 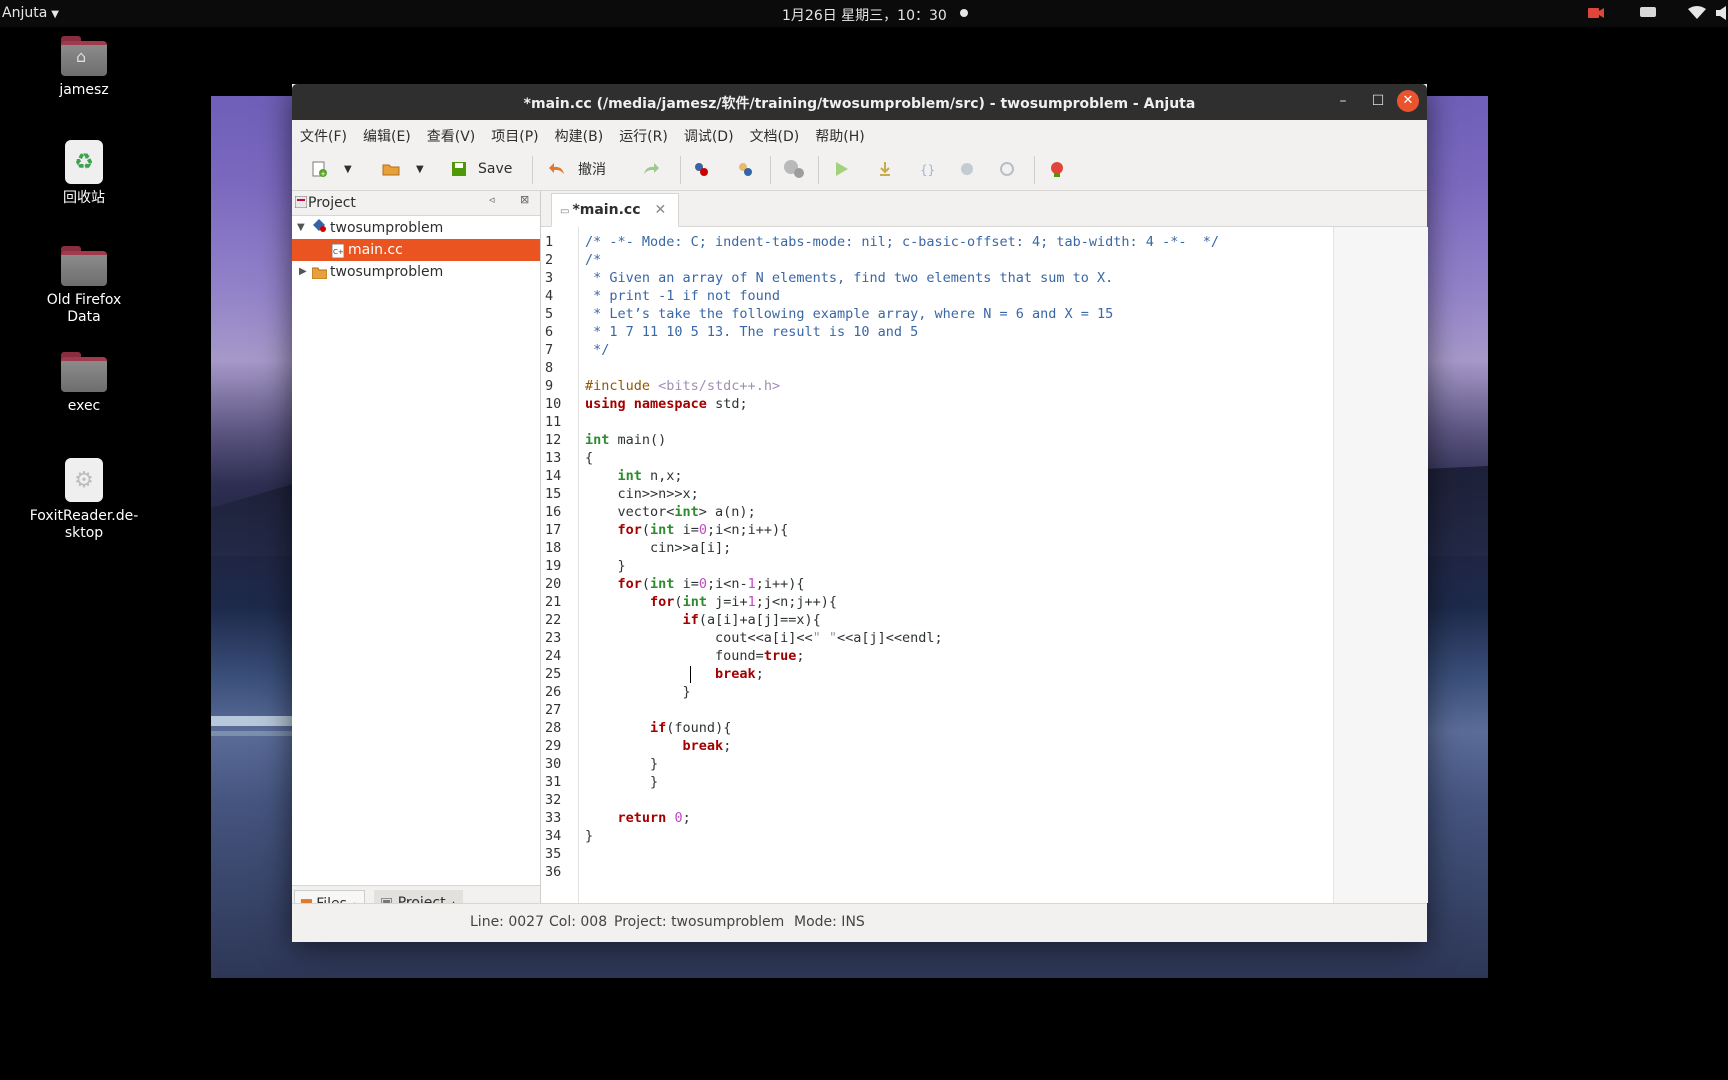 I want to click on menu-edit: 编辑(E), so click(x=387, y=133).